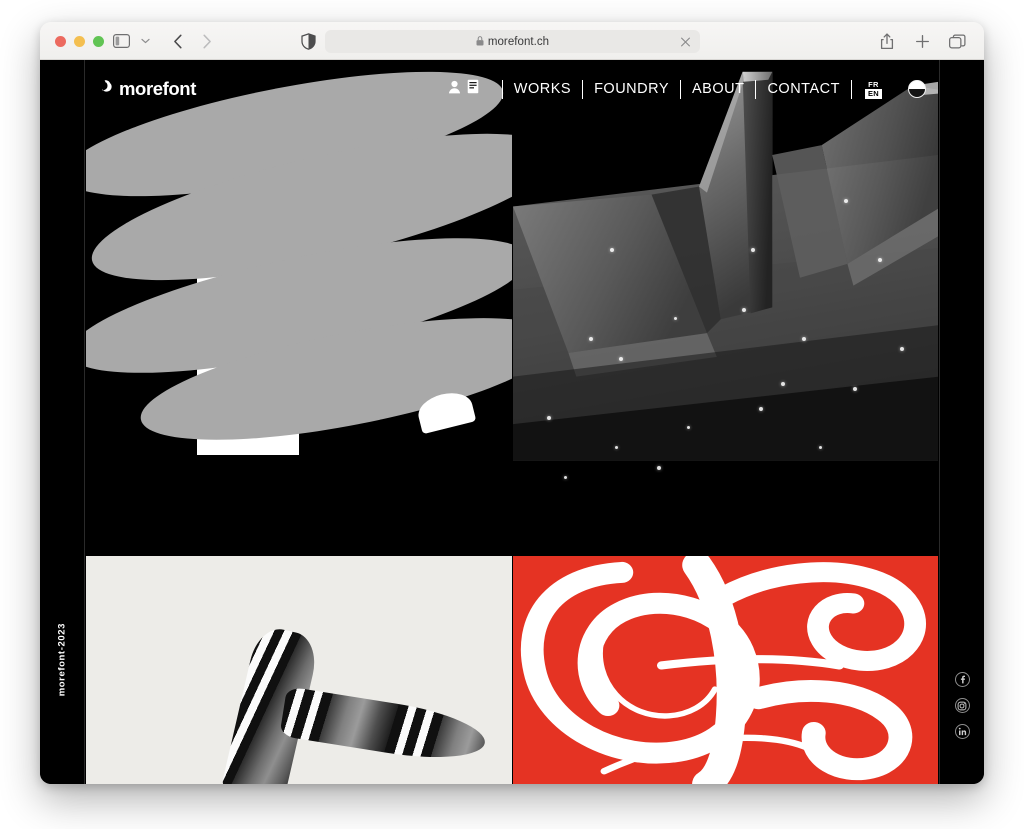  I want to click on chevron-down-icon, so click(145, 41).